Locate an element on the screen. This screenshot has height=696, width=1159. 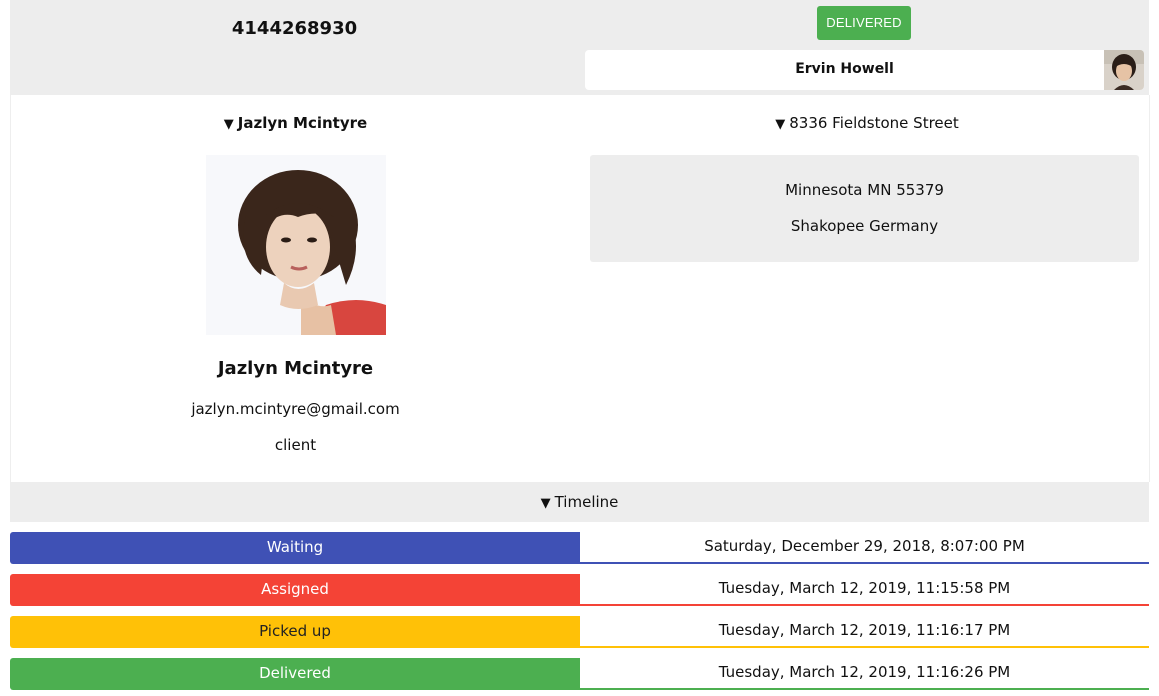
address-summary-label: 8336 Fieldstone Street is located at coordinates (874, 123).